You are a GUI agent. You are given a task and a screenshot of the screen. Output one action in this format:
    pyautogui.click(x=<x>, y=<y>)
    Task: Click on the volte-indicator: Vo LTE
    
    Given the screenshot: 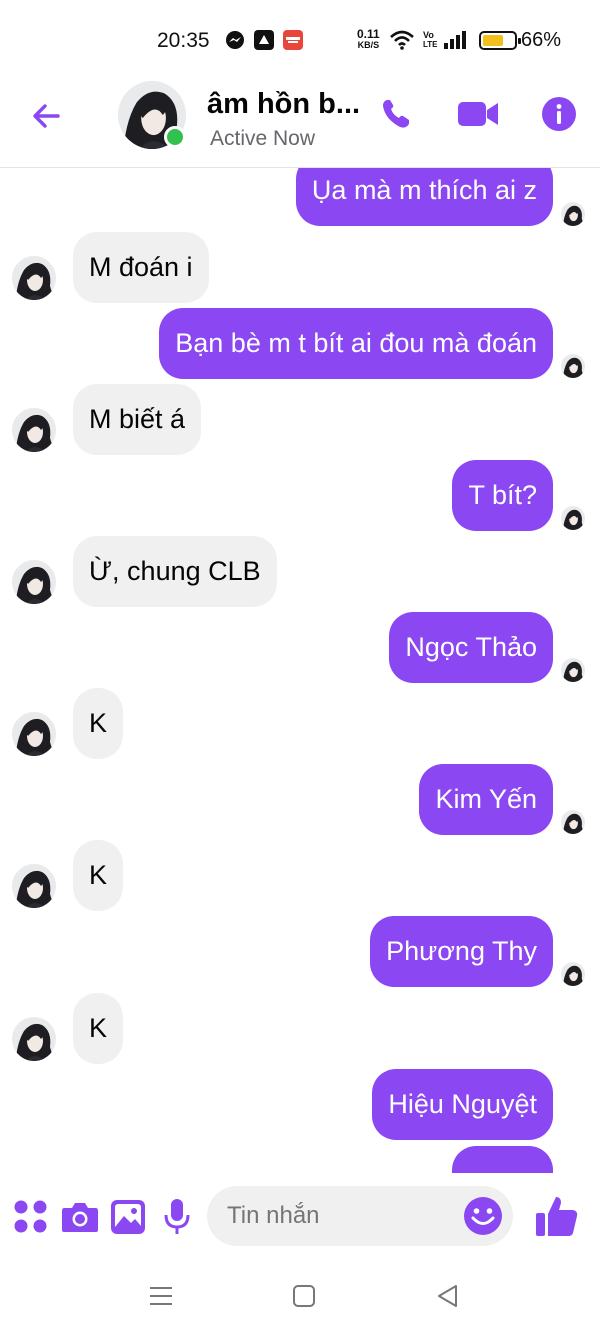 What is the action you would take?
    pyautogui.click(x=430, y=40)
    